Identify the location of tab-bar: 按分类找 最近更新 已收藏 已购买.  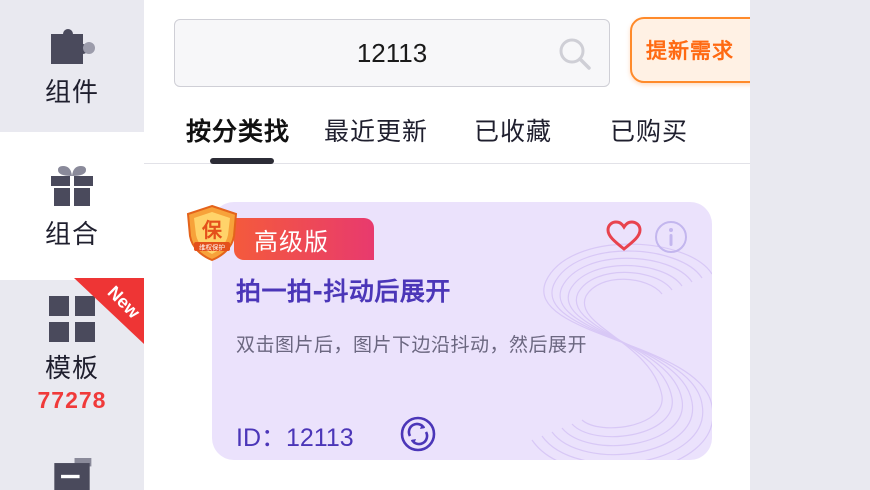
(447, 137).